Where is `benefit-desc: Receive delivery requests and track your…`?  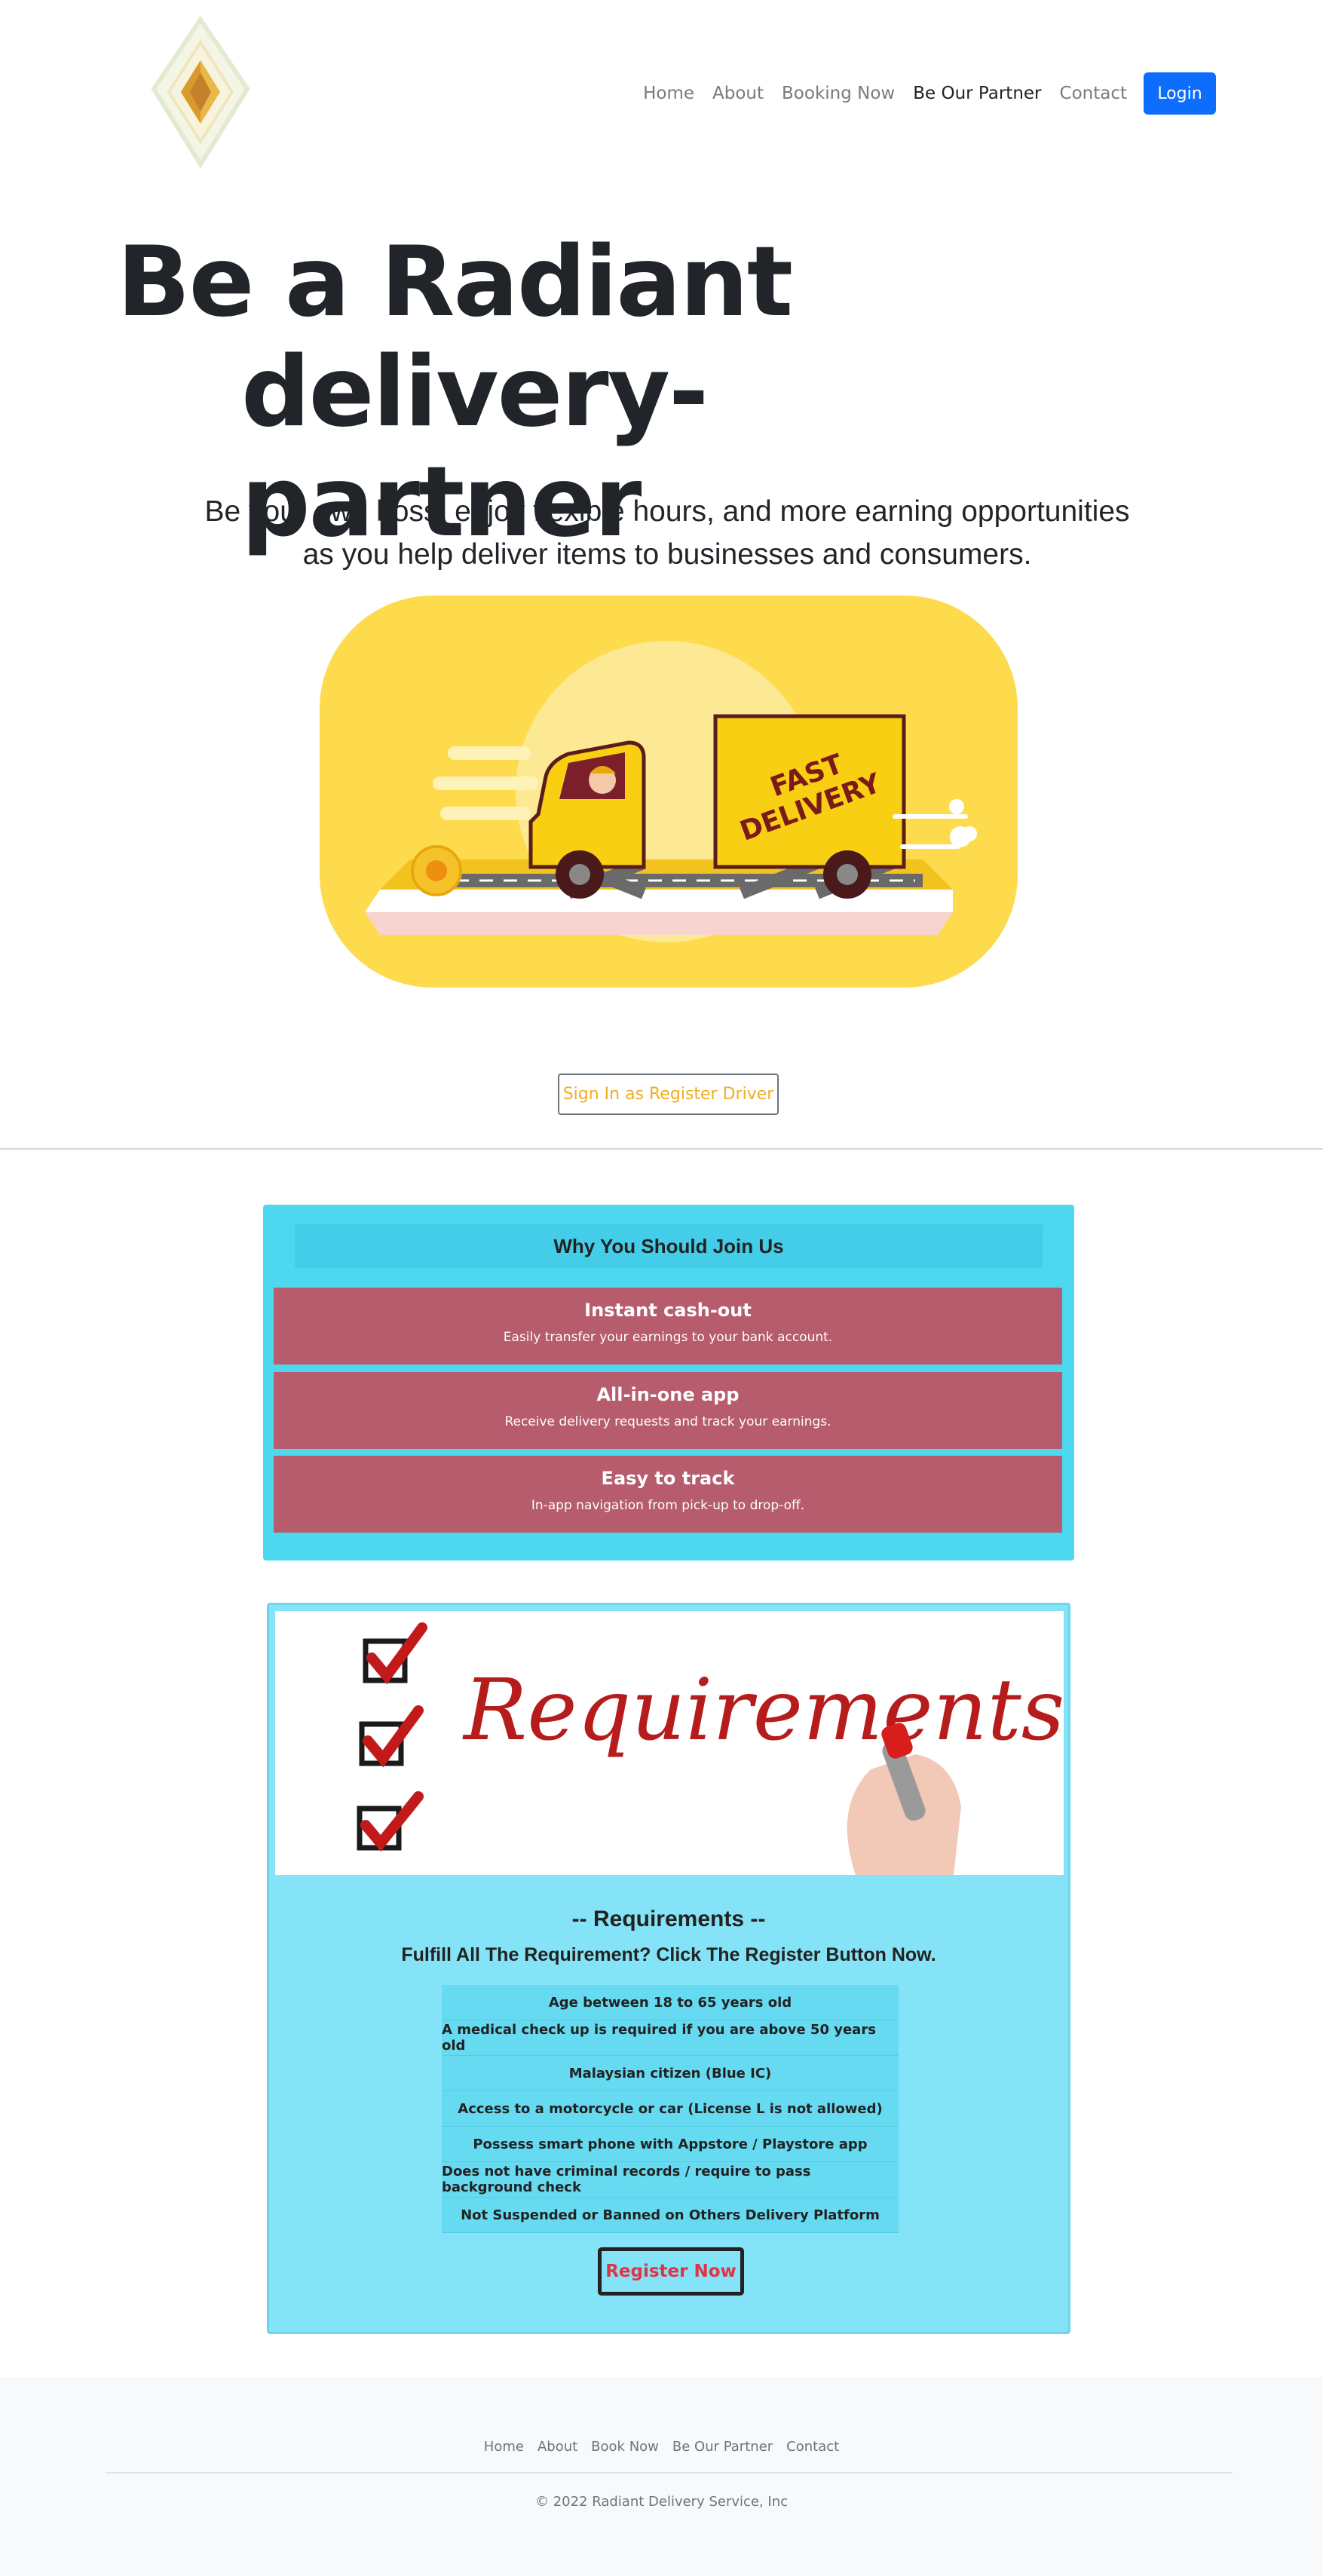 benefit-desc: Receive delivery requests and track your… is located at coordinates (667, 1421).